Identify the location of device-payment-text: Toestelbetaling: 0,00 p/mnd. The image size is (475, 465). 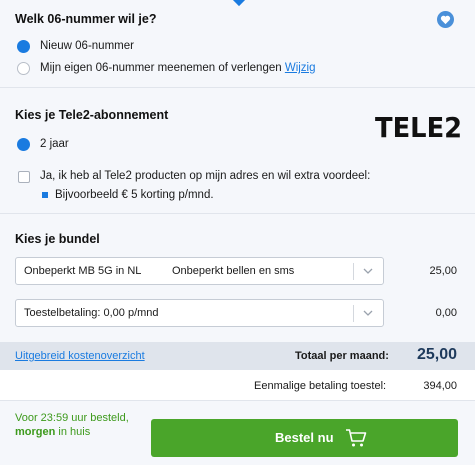
(91, 313).